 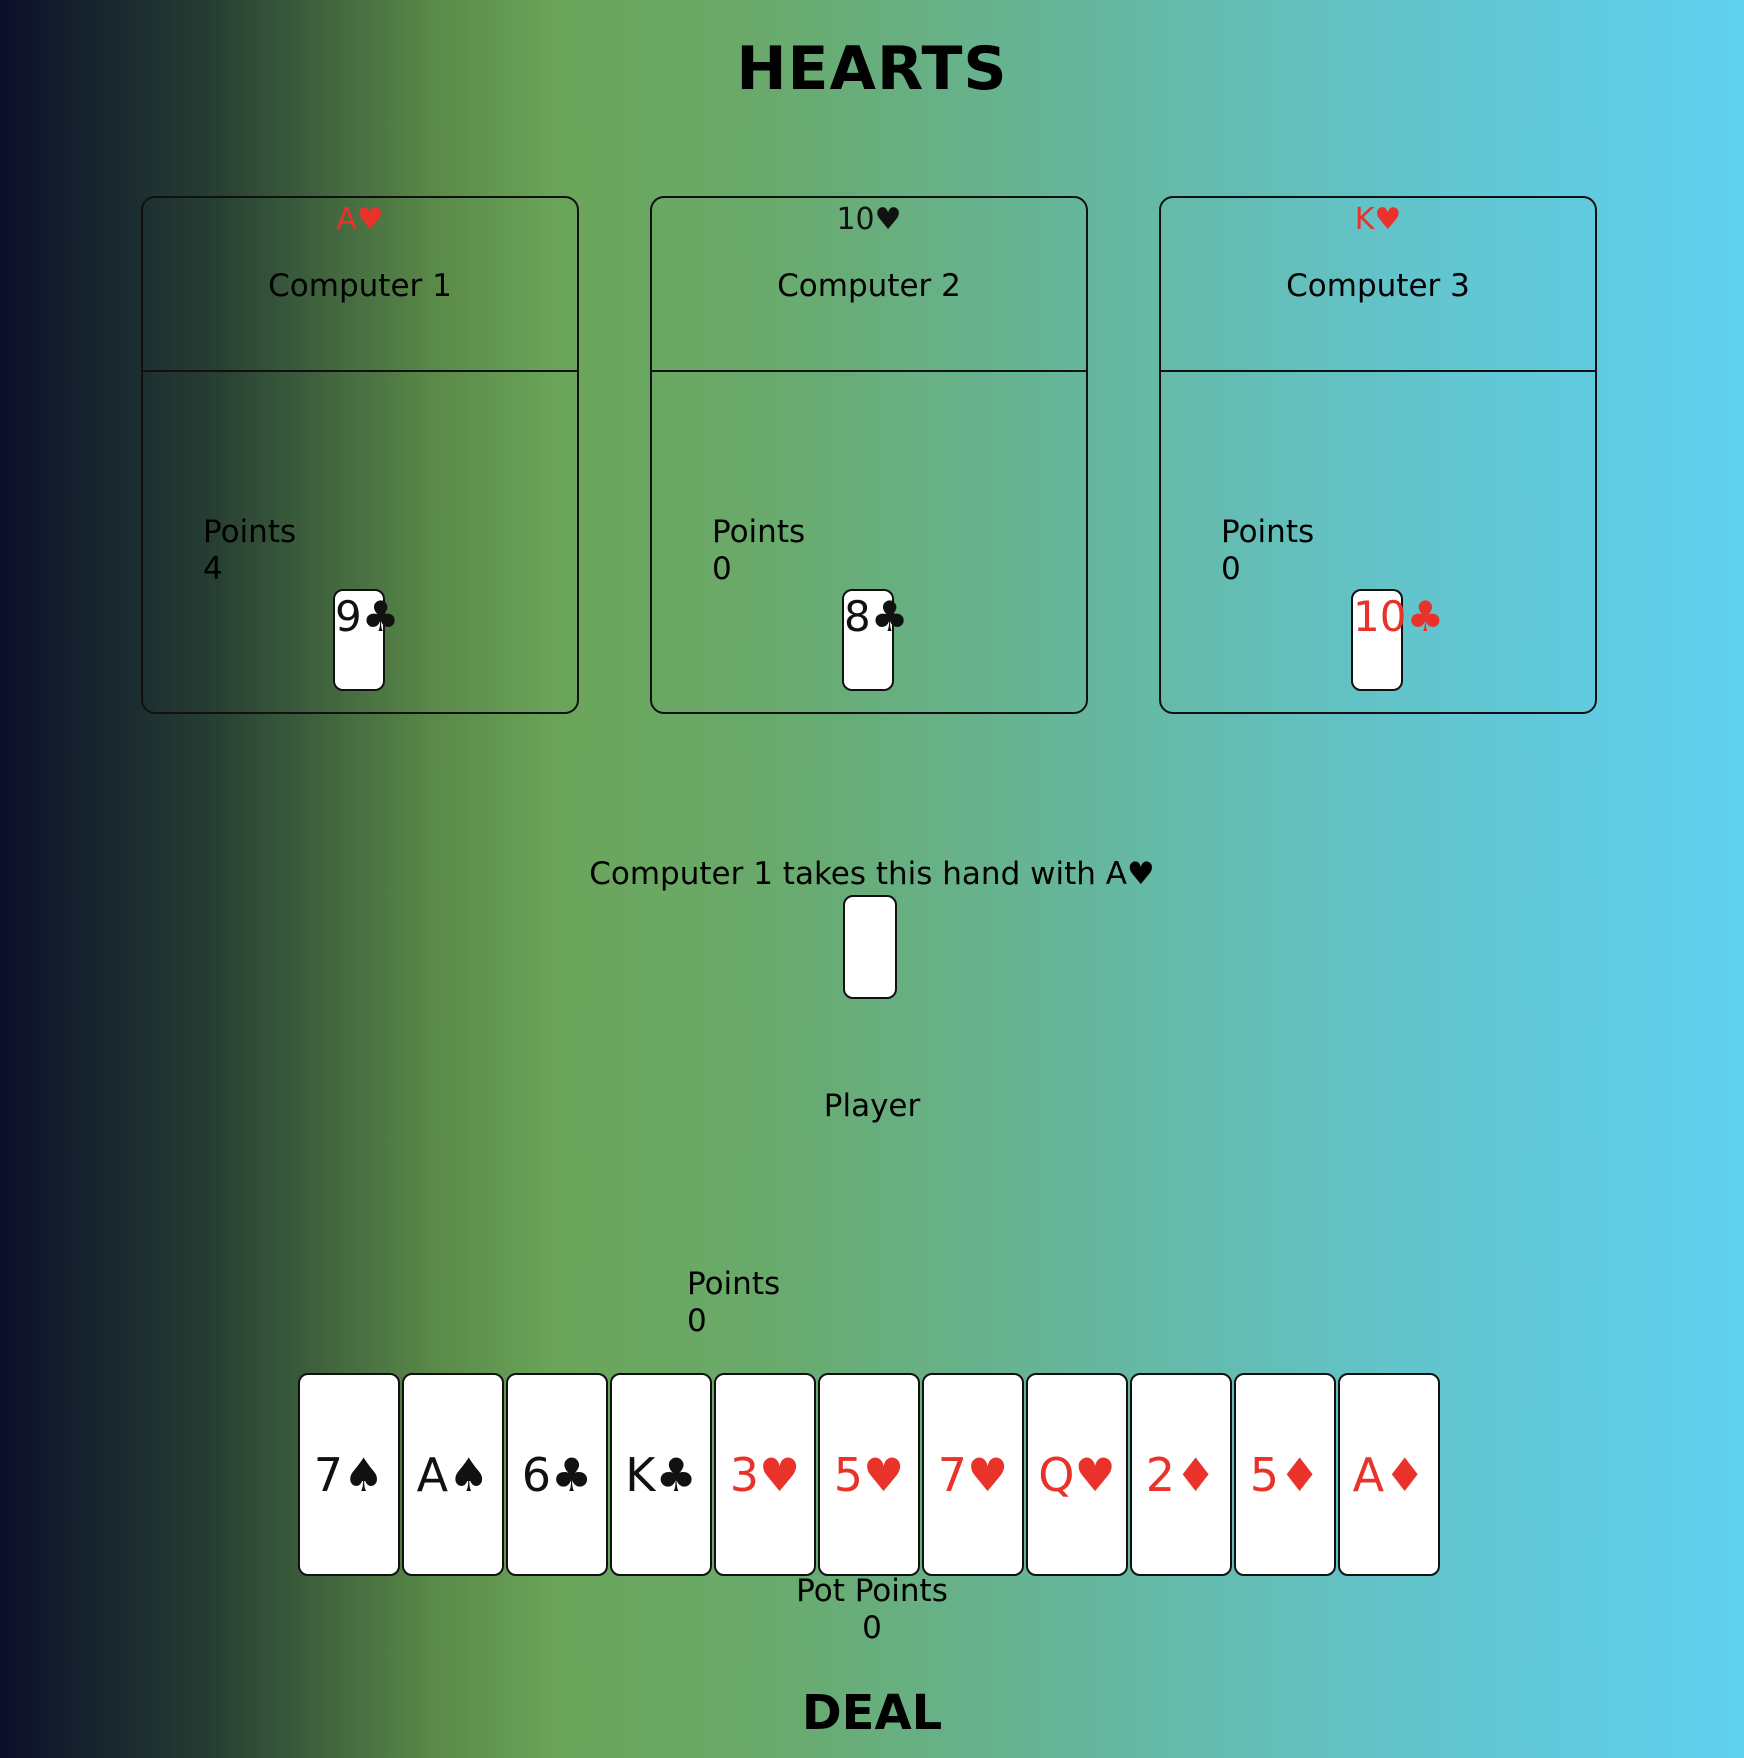 I want to click on hand-card: 5♦, so click(x=1285, y=1474).